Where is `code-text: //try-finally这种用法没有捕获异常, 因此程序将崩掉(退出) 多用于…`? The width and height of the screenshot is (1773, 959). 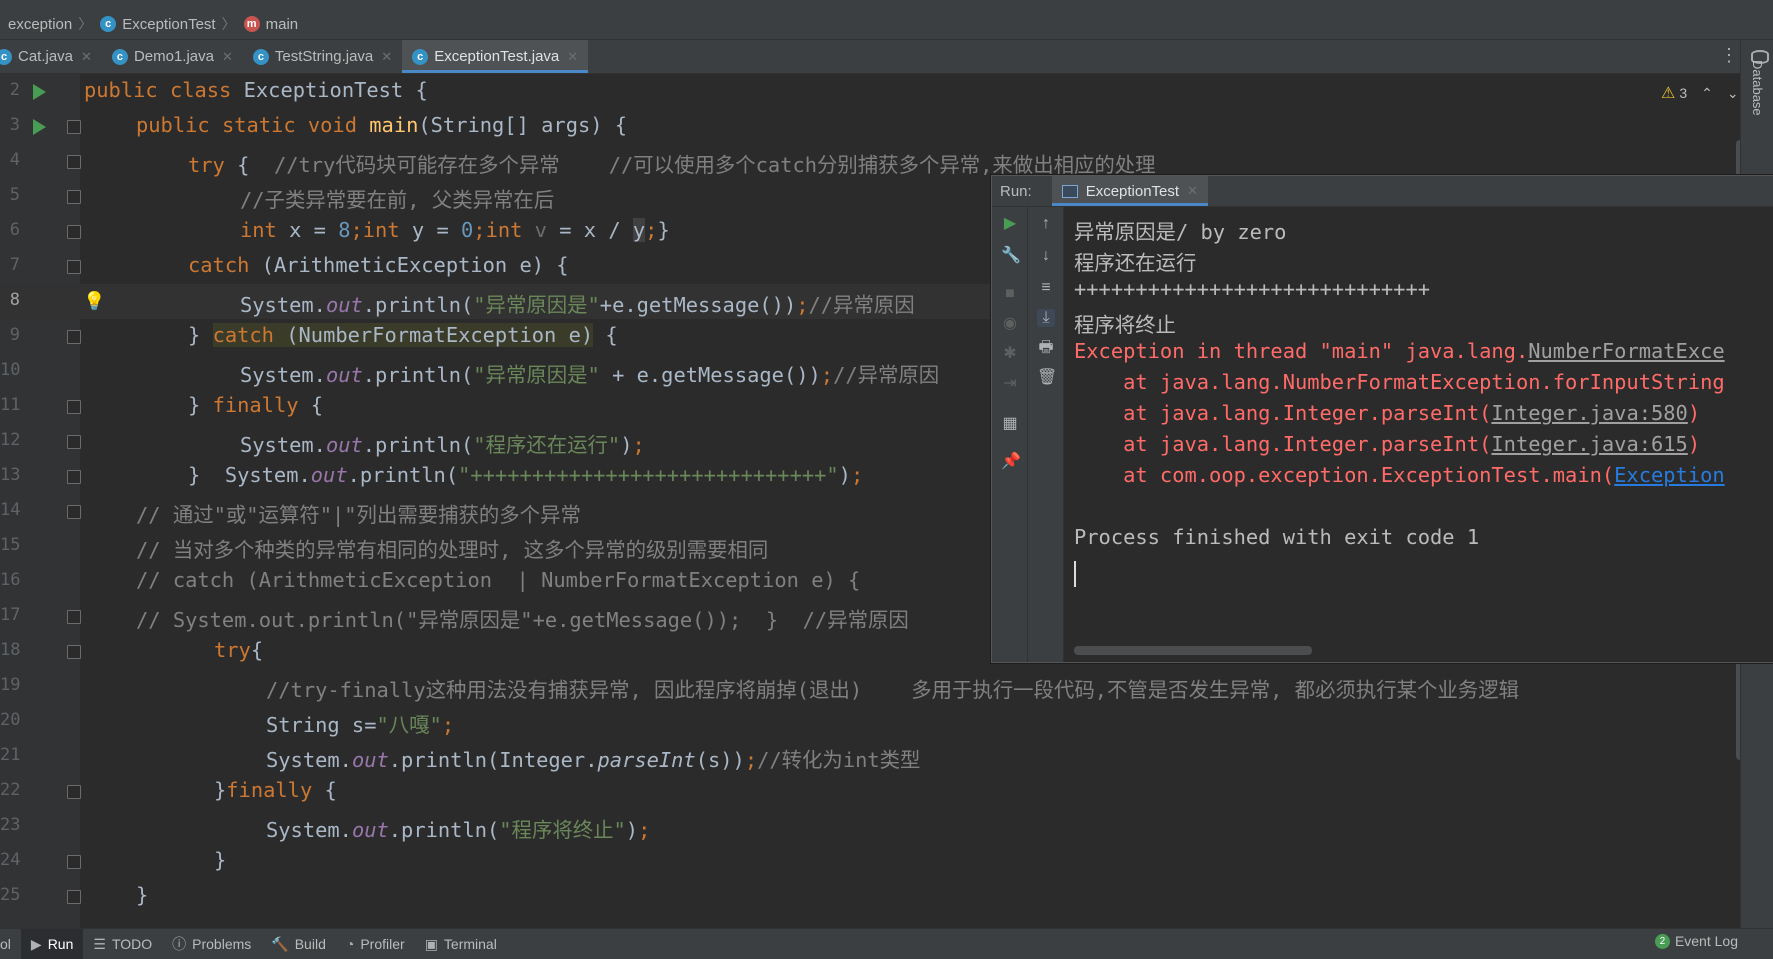
code-text: //try-finally这种用法没有捕获异常, 因此程序将崩掉(退出) 多用于… is located at coordinates (892, 690).